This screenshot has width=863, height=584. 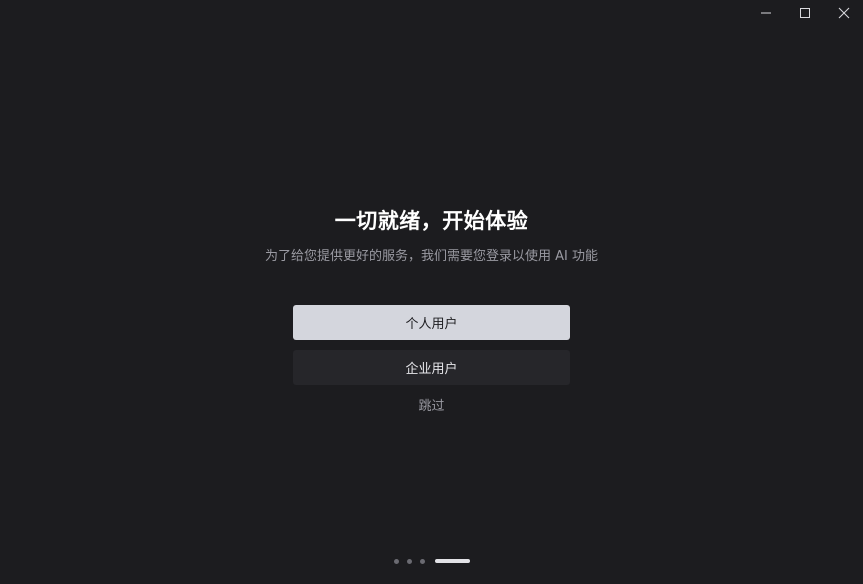 I want to click on skip-container: 跳过, so click(x=431, y=404).